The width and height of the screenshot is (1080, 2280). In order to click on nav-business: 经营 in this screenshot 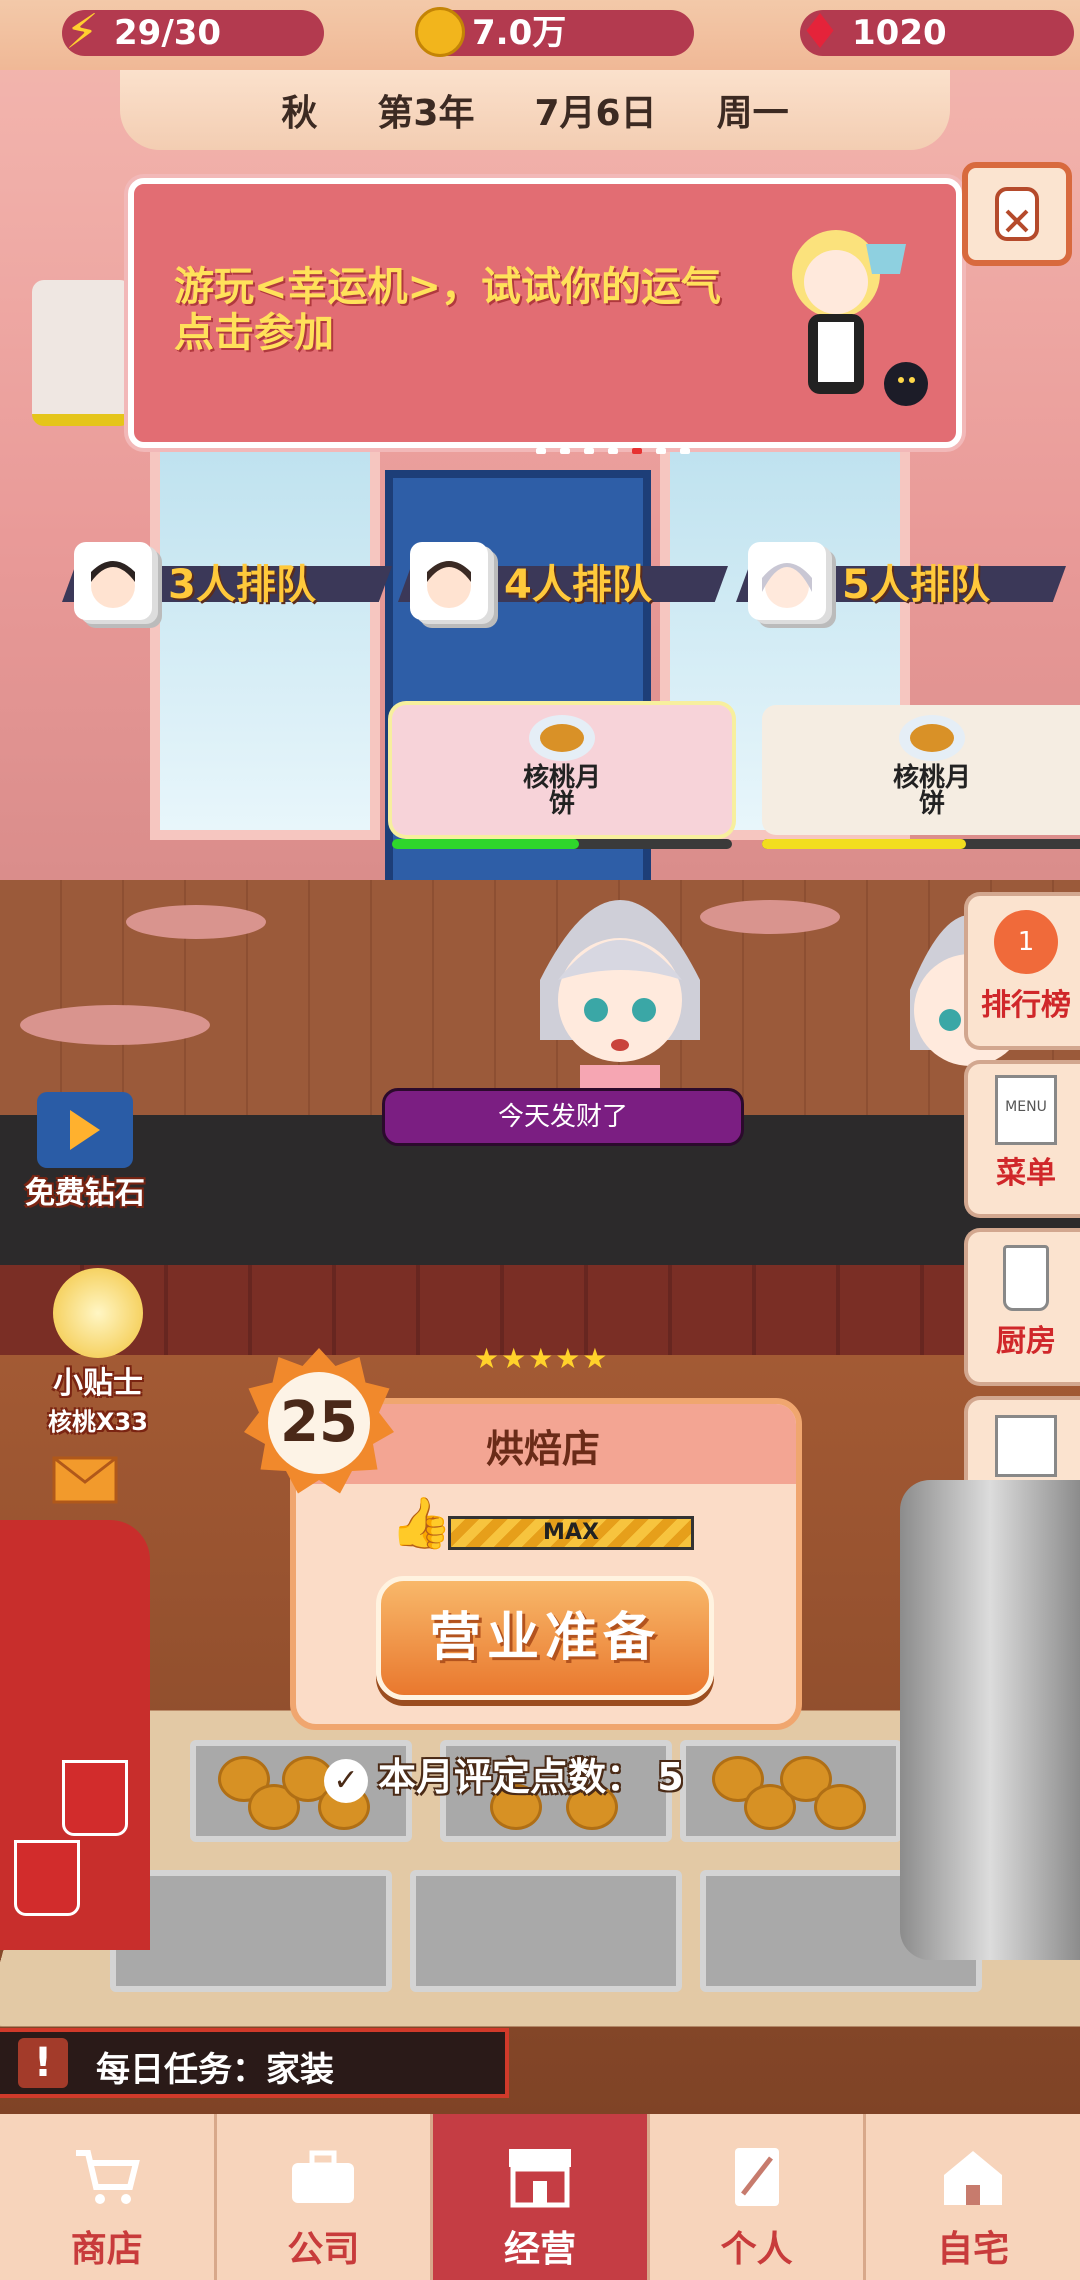, I will do `click(541, 2197)`.